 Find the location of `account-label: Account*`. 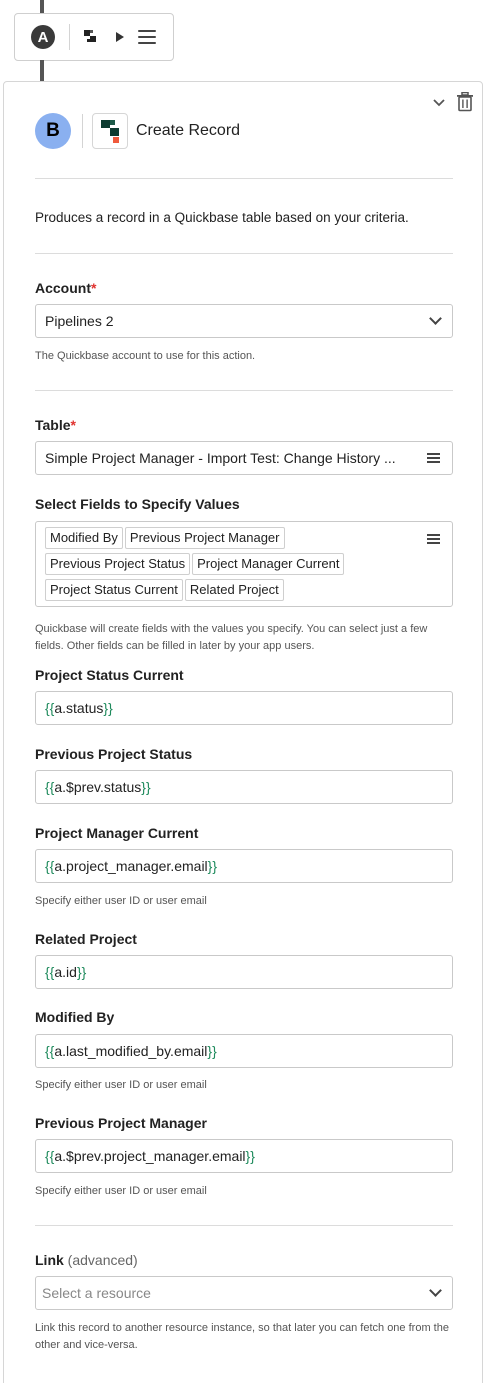

account-label: Account* is located at coordinates (66, 288).